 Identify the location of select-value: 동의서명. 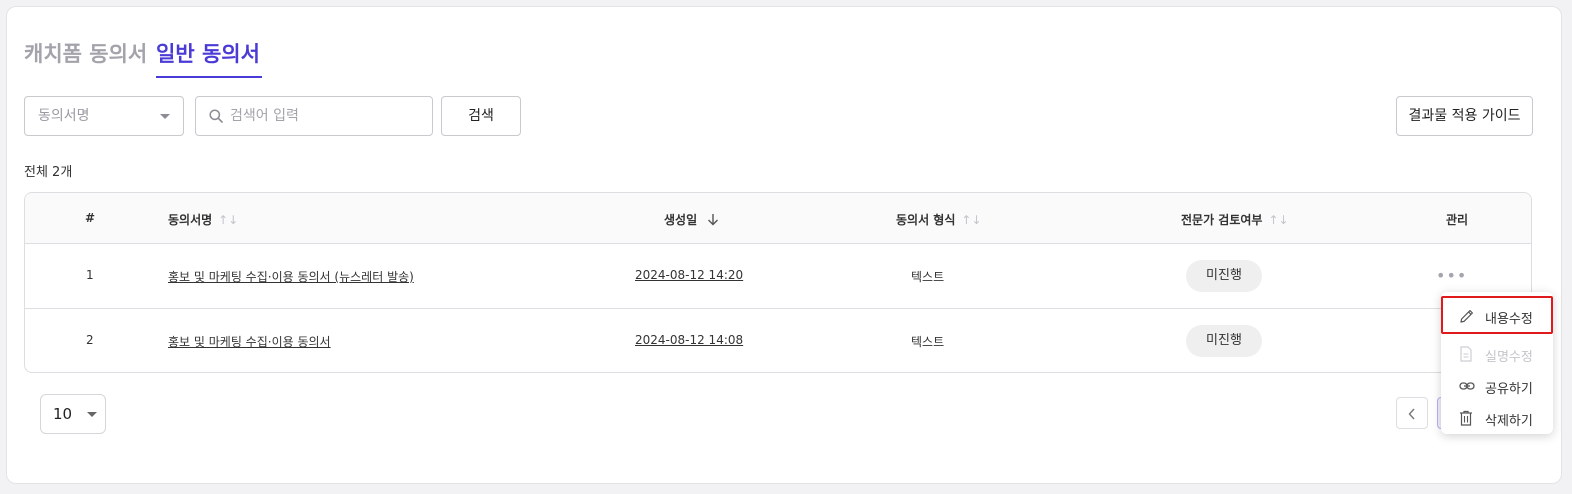
(64, 116).